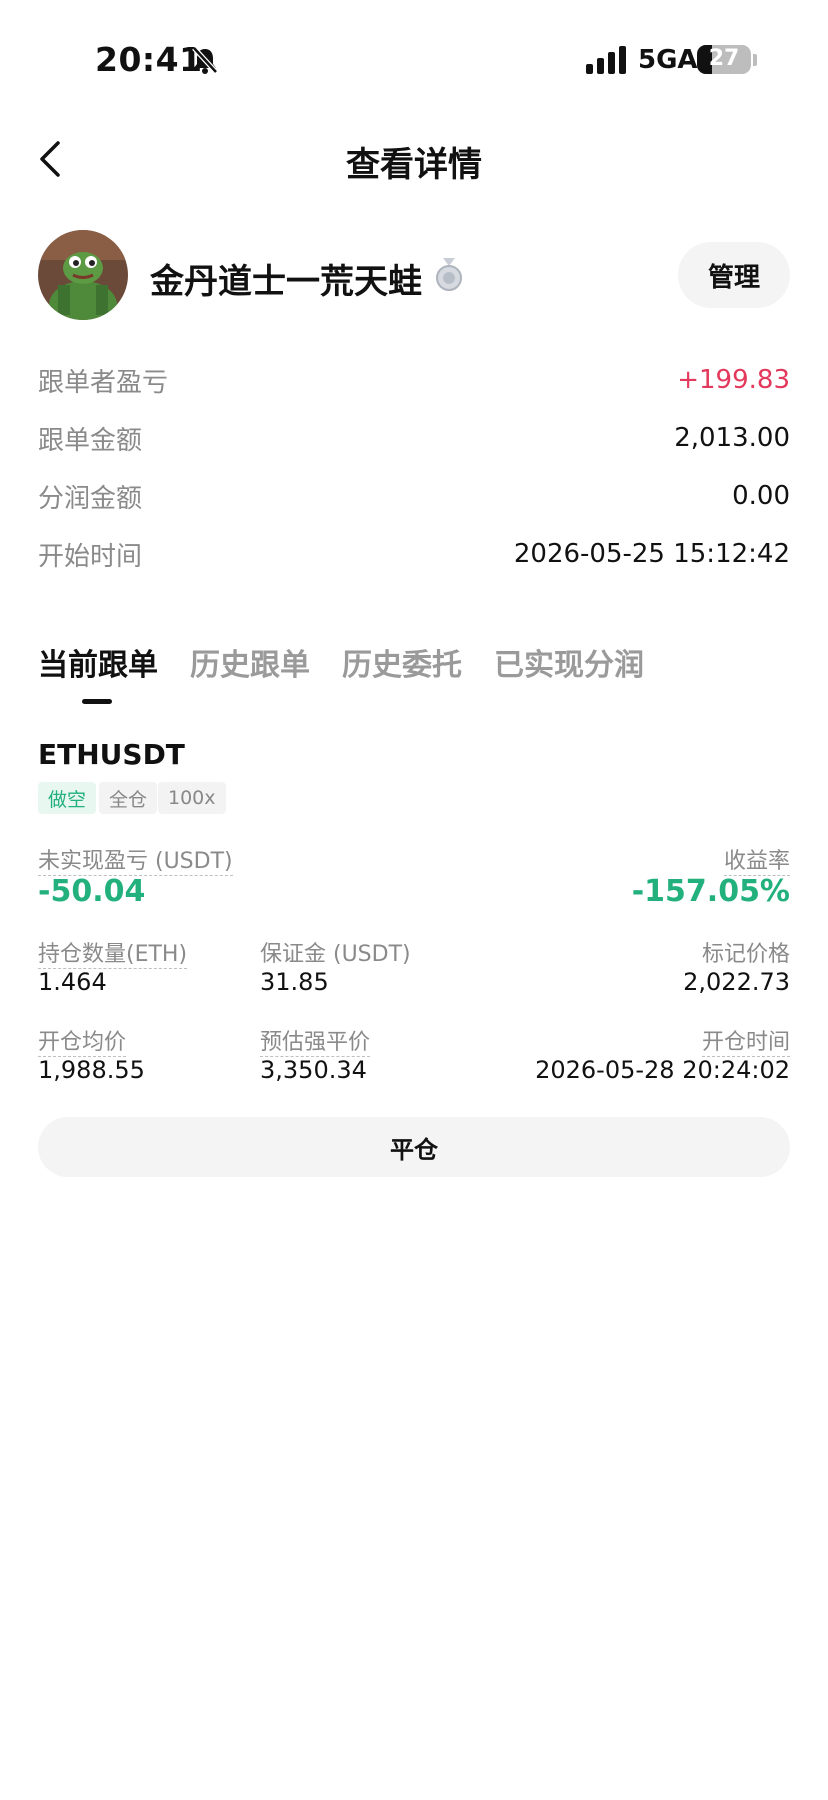 This screenshot has height=1800, width=828. What do you see at coordinates (569, 662) in the screenshot?
I see `tab-realized-profit-share: 已实现分润` at bounding box center [569, 662].